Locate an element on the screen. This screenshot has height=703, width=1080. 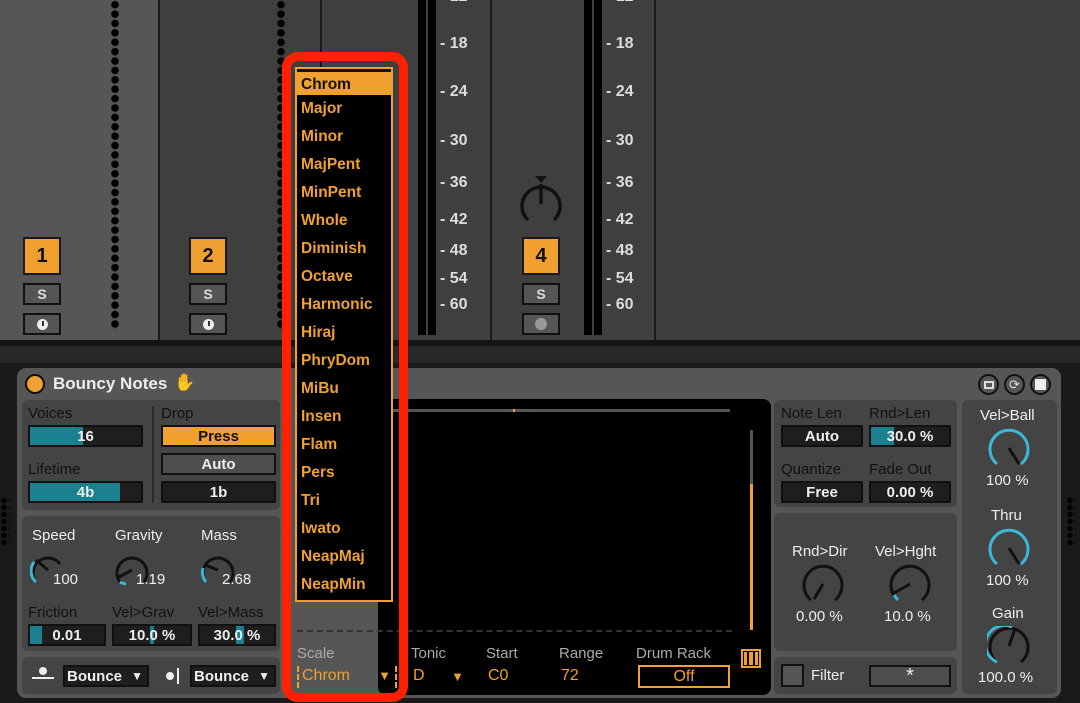
scale-option: Harmonic is located at coordinates (344, 305).